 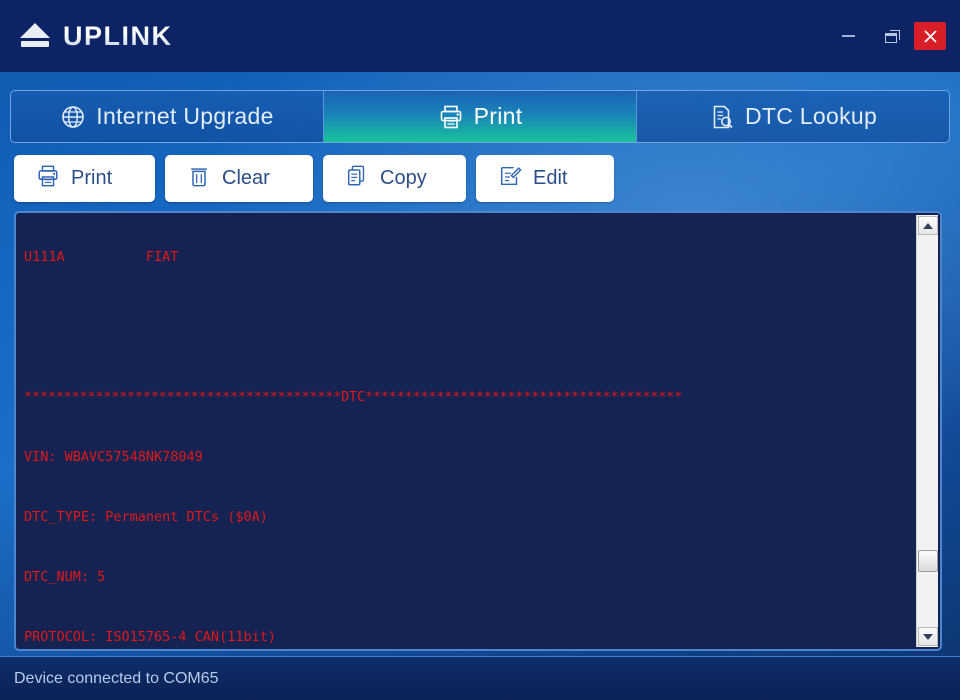 I want to click on close-button, so click(x=930, y=36).